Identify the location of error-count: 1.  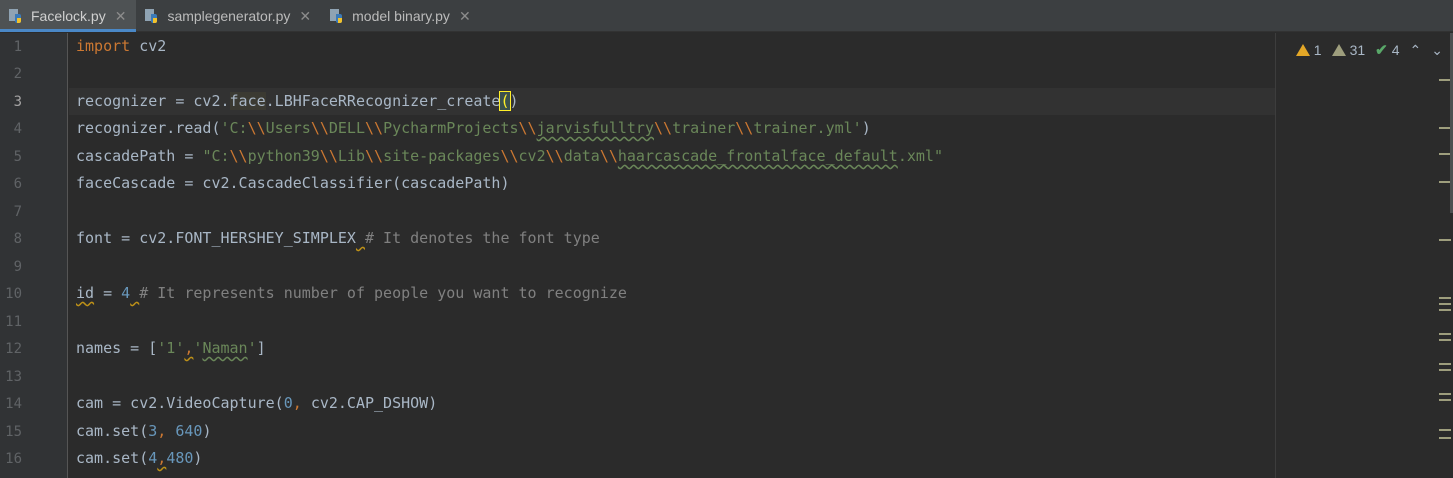
(1308, 50).